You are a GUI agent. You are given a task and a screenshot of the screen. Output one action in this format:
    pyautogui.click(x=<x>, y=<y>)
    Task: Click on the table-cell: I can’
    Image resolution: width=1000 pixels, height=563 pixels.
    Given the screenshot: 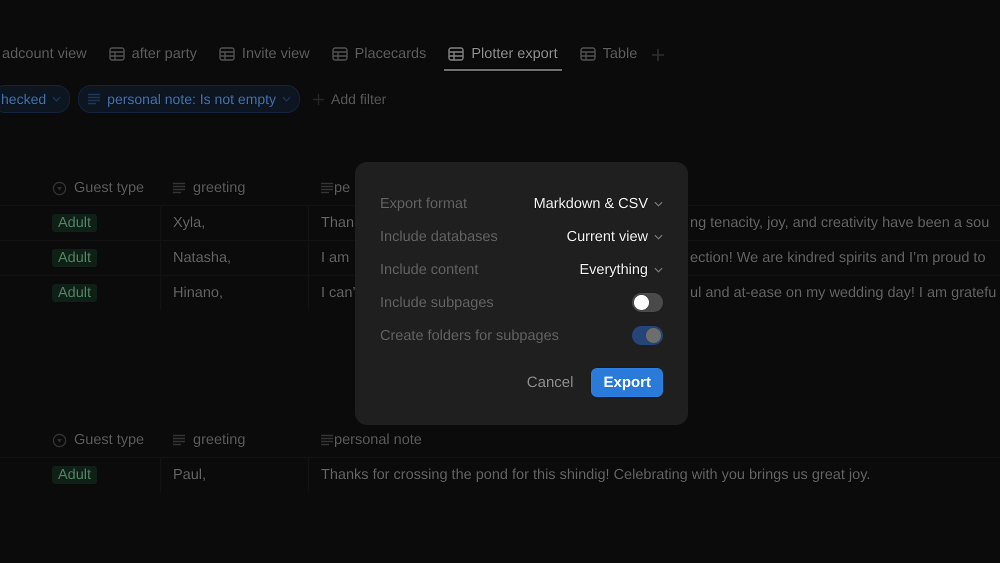 What is the action you would take?
    pyautogui.click(x=338, y=293)
    